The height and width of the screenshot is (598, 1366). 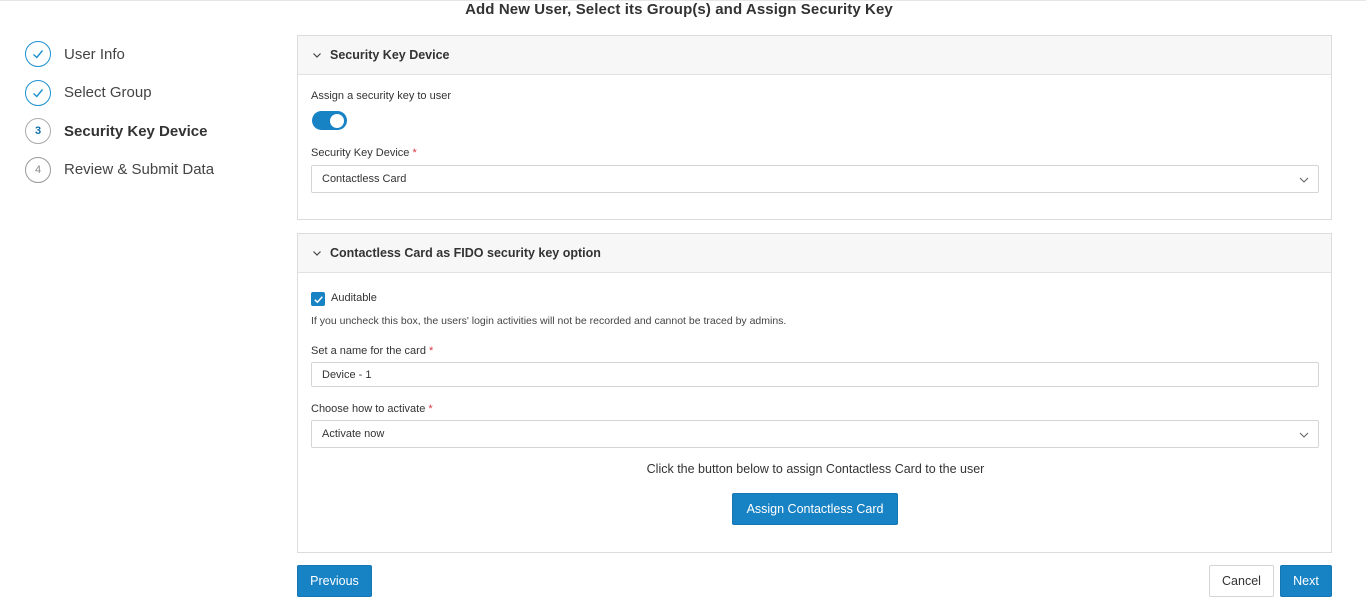 I want to click on step-label: User Info, so click(x=94, y=54).